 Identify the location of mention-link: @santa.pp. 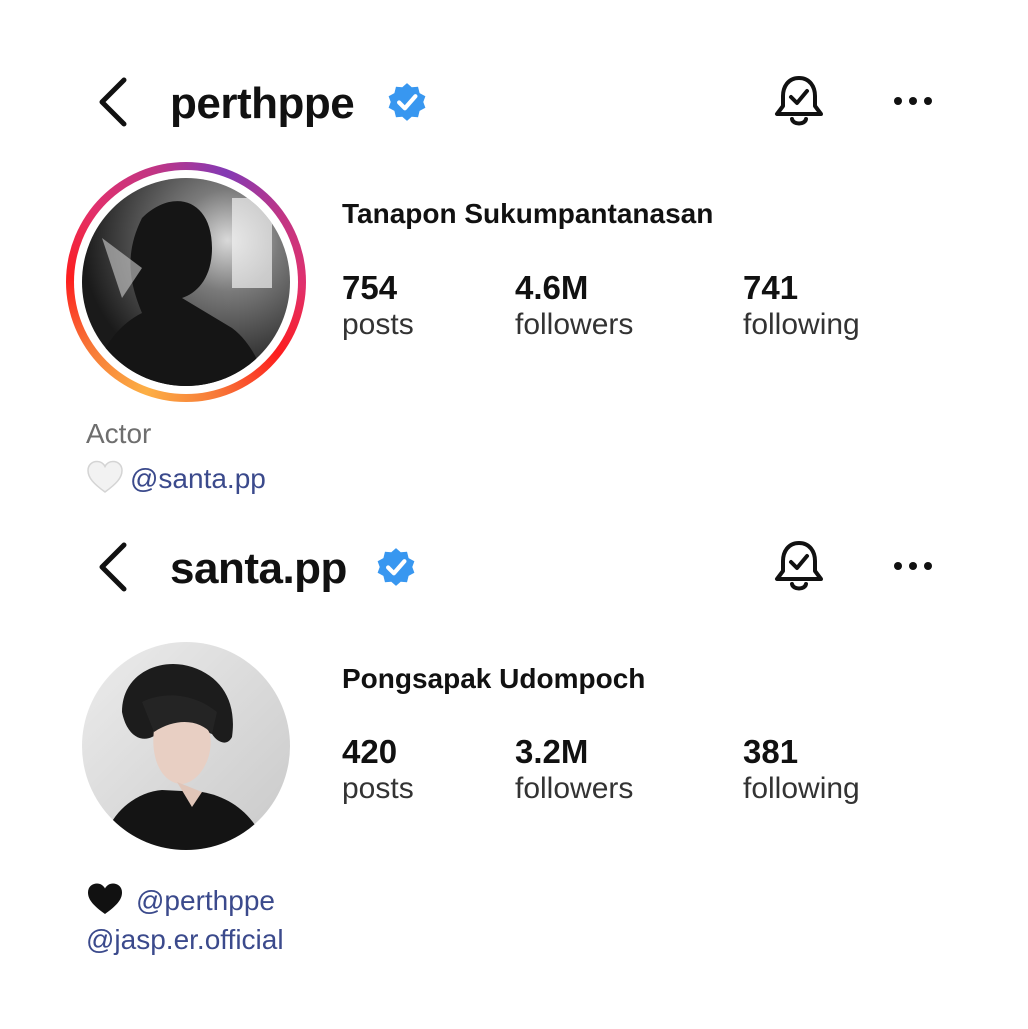
(198, 478).